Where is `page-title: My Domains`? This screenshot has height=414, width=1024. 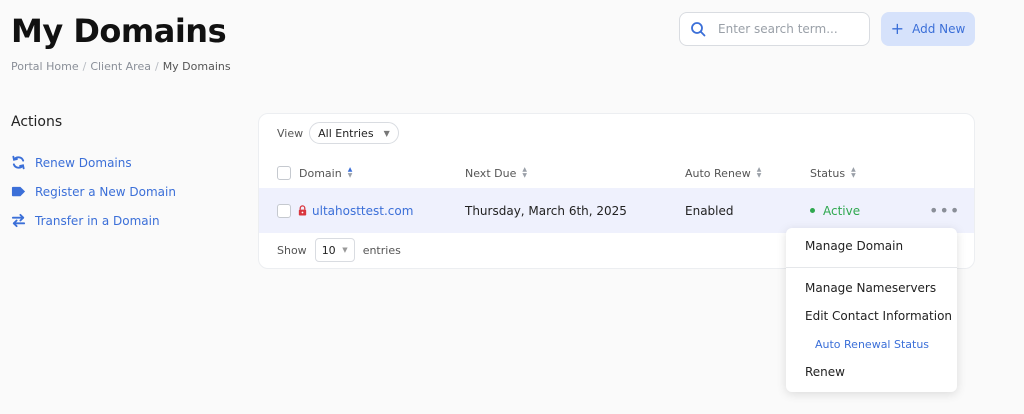 page-title: My Domains is located at coordinates (119, 31).